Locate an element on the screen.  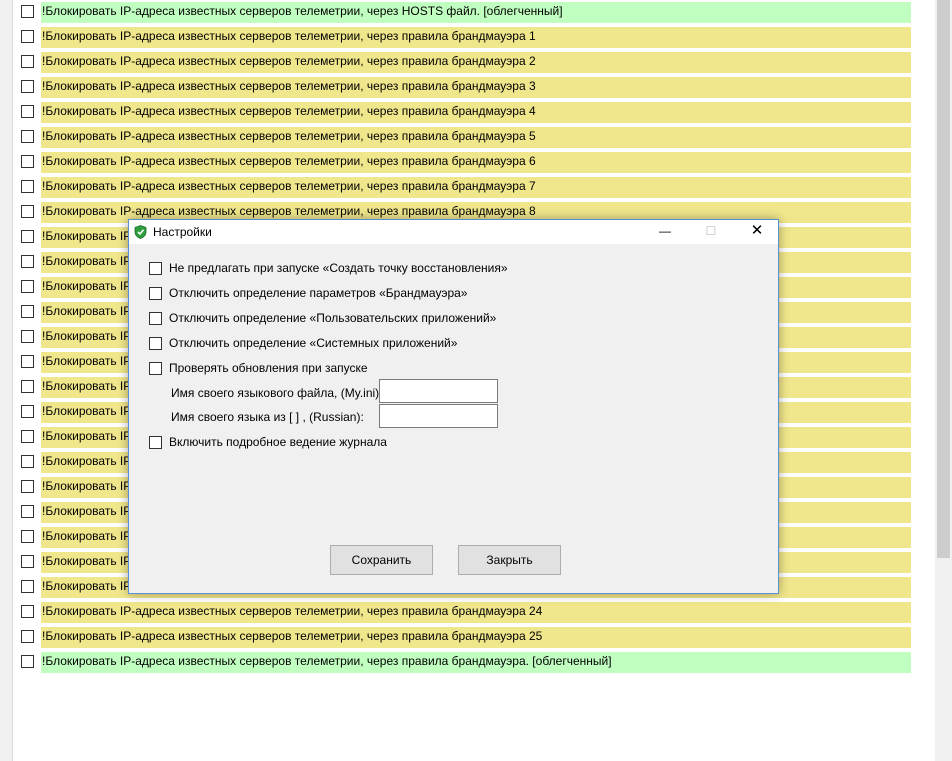
lang-file-label: Имя своего языкового файла, (My.ini): is located at coordinates (277, 393).